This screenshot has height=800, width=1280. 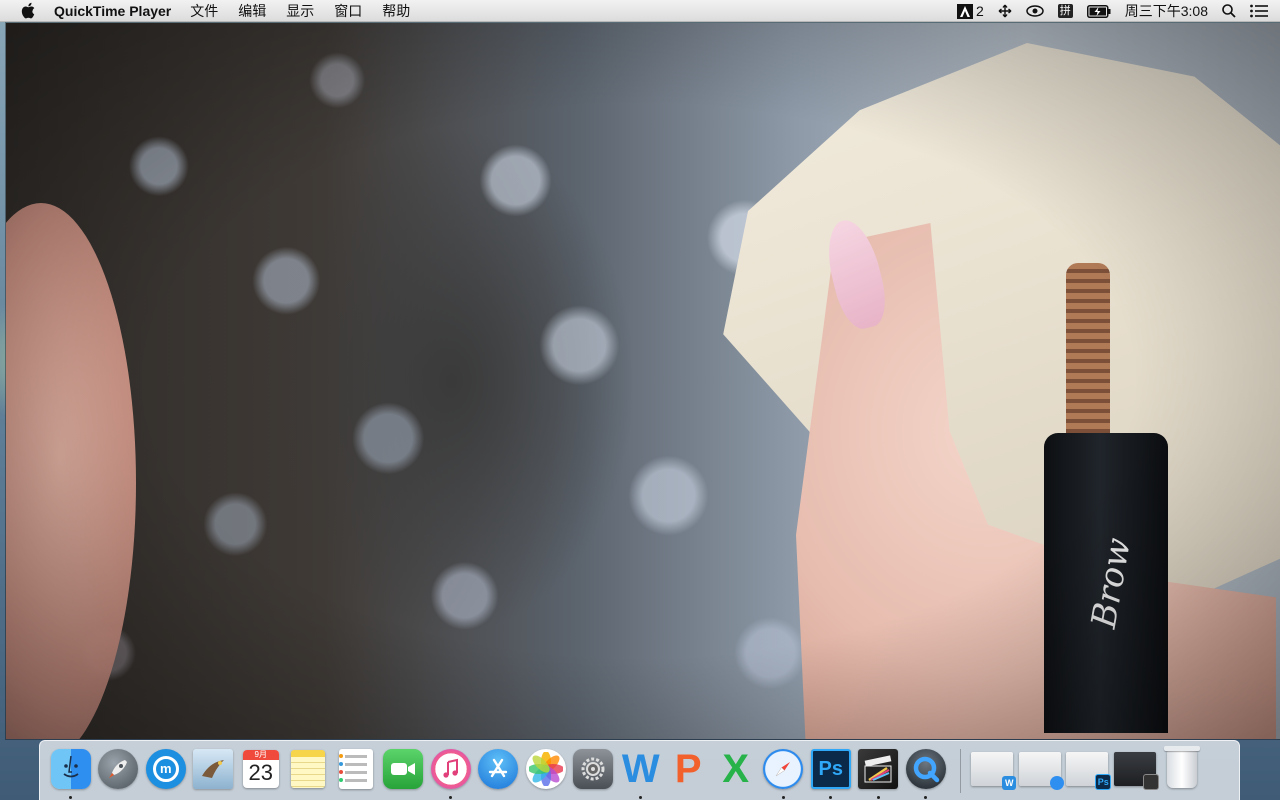 I want to click on cloud-status-item, so click(x=1035, y=11).